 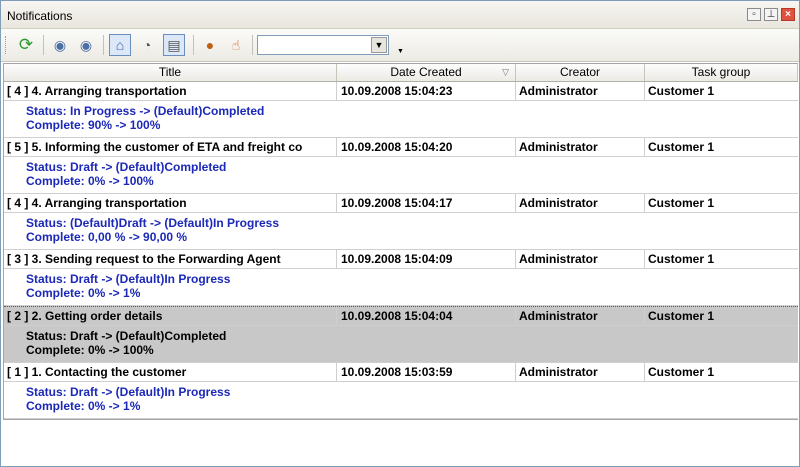 I want to click on chevron-down-icon: ▼, so click(x=379, y=45).